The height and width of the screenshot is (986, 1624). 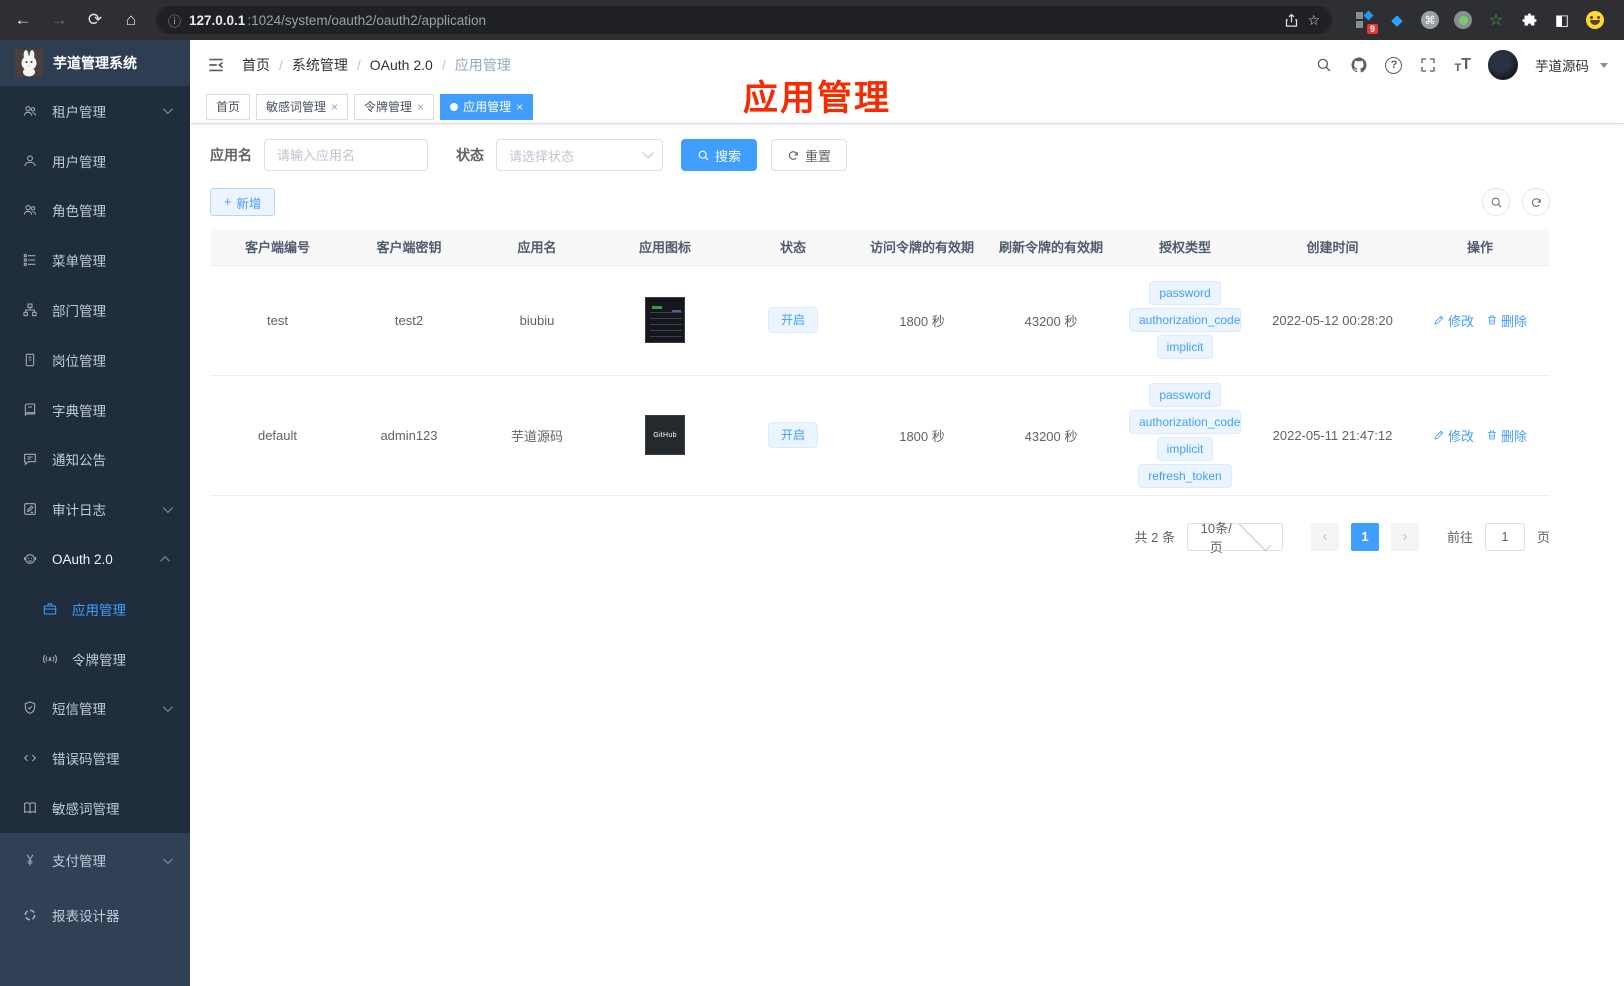 I want to click on delete-label: 删除, so click(x=1514, y=436).